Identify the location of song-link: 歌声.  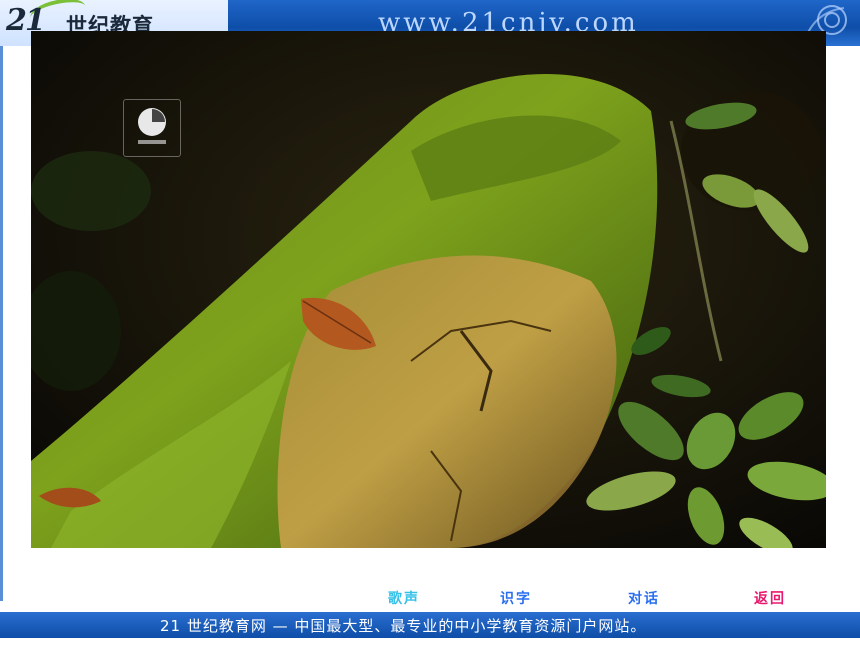
(404, 598).